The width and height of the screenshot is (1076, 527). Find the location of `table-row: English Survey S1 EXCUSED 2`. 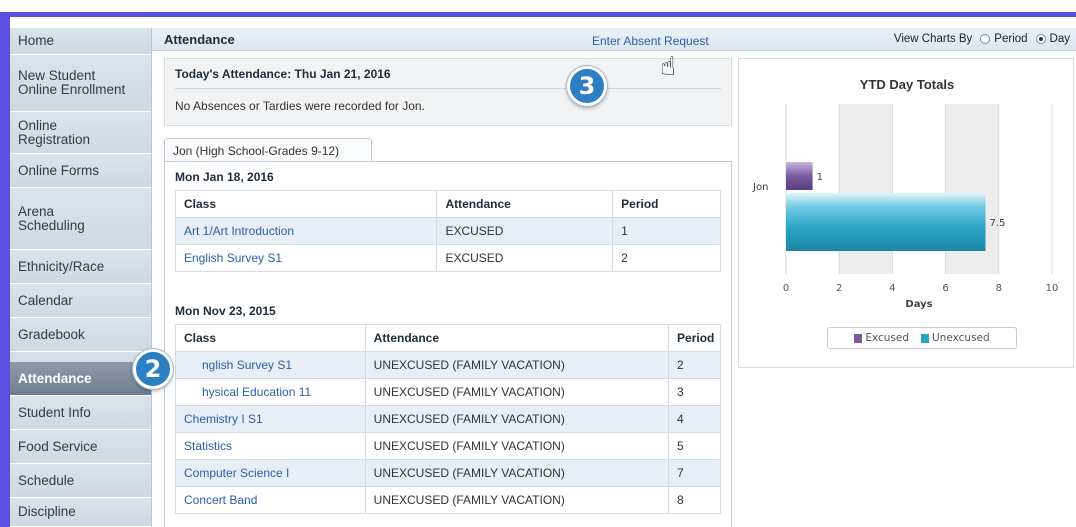

table-row: English Survey S1 EXCUSED 2 is located at coordinates (447, 258).